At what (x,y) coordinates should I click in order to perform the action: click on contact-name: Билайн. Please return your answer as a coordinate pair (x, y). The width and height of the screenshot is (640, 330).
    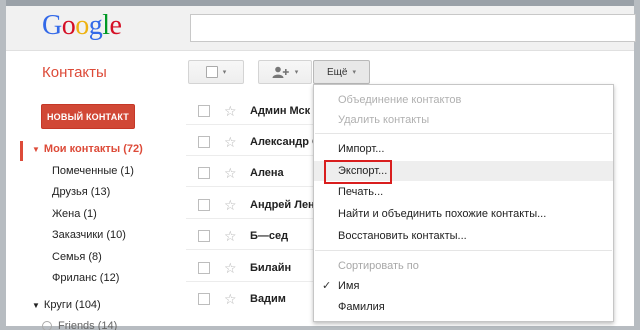
    Looking at the image, I should click on (271, 268).